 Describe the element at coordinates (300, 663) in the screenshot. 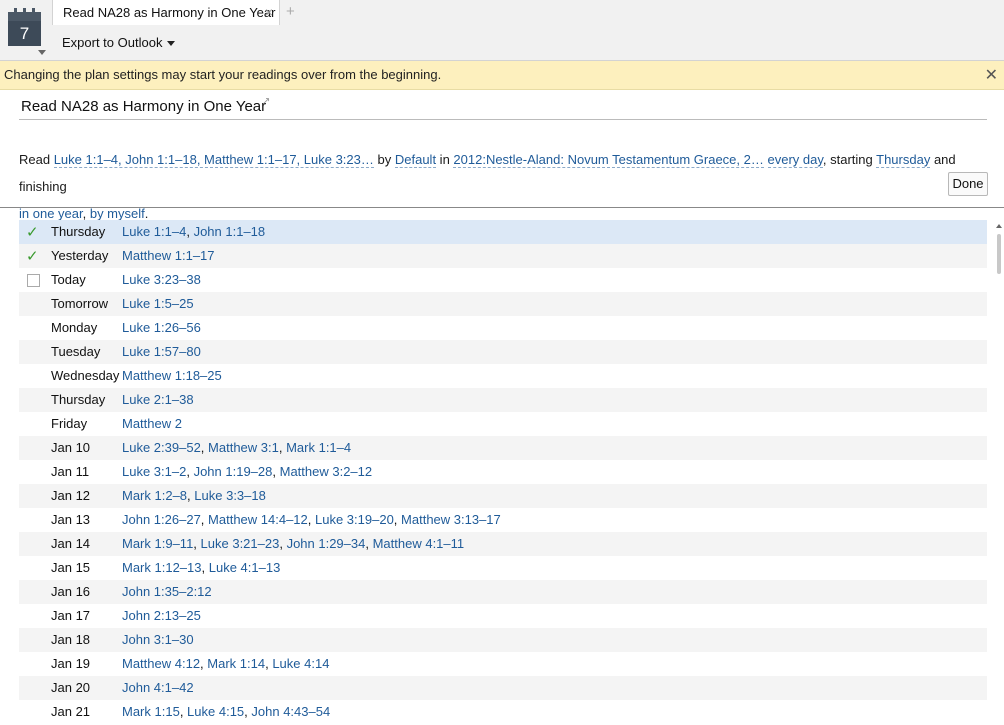

I see `reading-link: Luke 4:14` at that location.